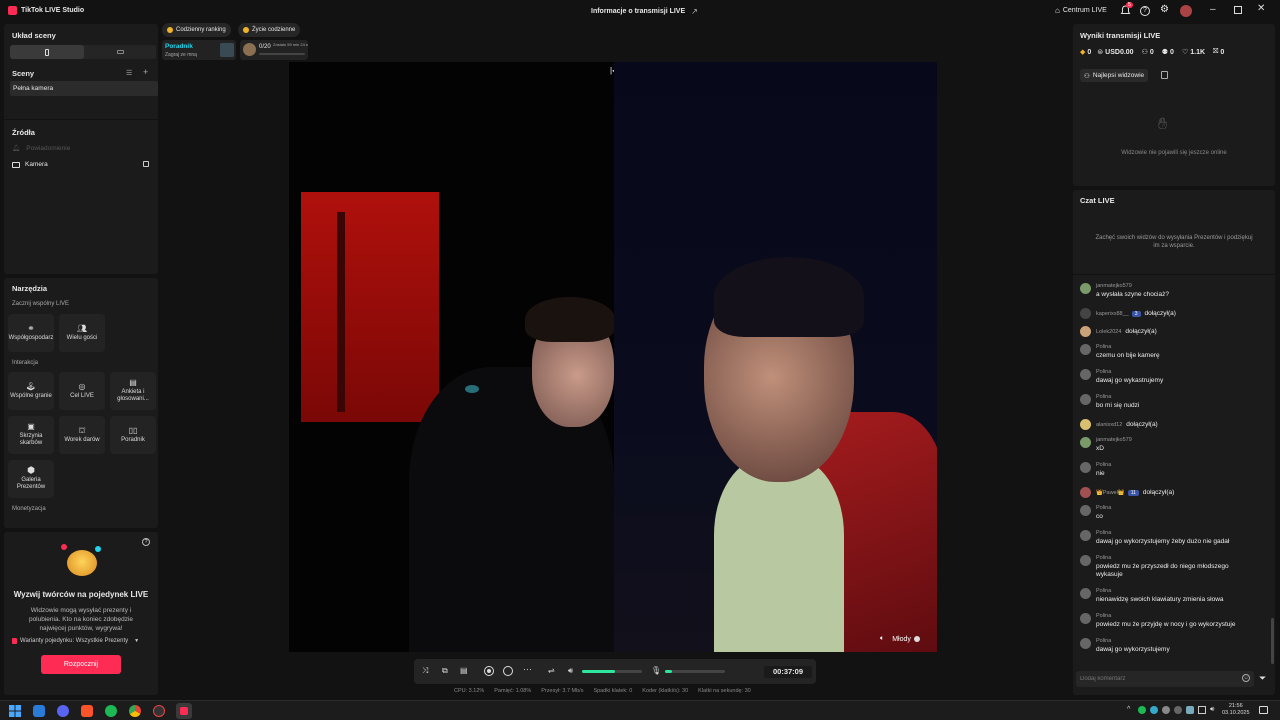 Image resolution: width=1280 pixels, height=720 pixels. I want to click on list-icon, so click(1164, 75).